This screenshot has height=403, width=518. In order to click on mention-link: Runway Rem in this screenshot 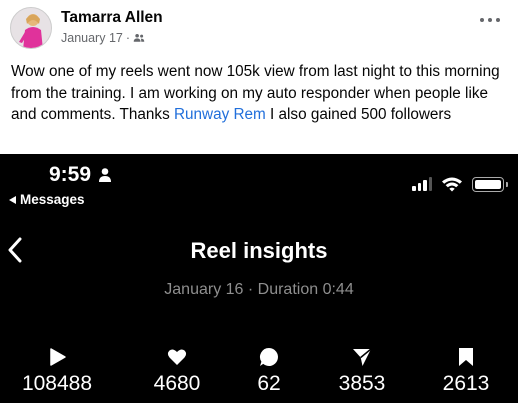, I will do `click(220, 114)`.